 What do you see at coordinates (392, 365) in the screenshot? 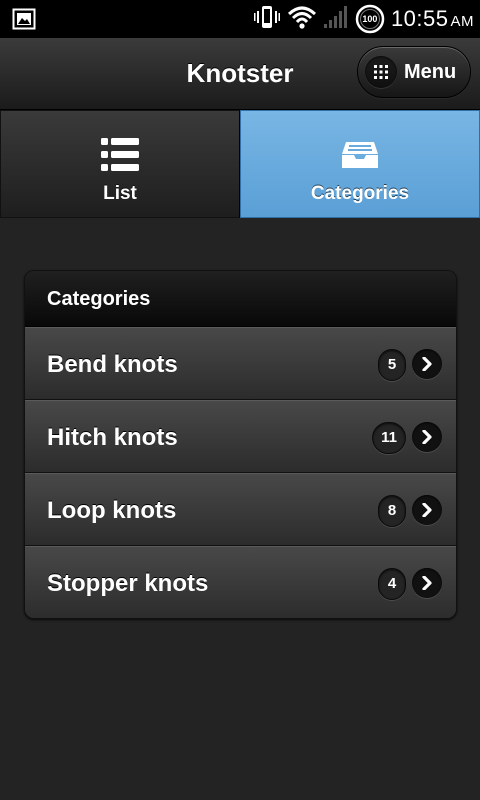
I see `count-badge: 5` at bounding box center [392, 365].